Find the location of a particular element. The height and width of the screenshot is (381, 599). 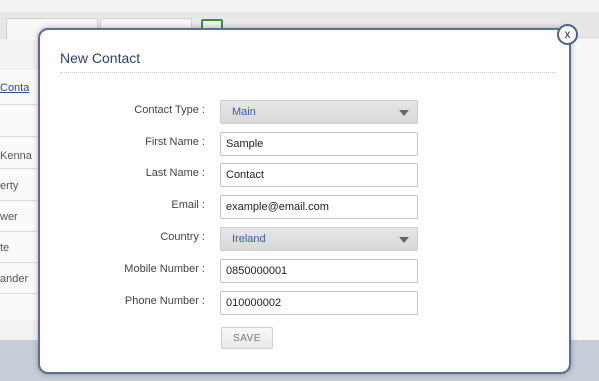

country-row: Country : Ireland is located at coordinates (306, 239).